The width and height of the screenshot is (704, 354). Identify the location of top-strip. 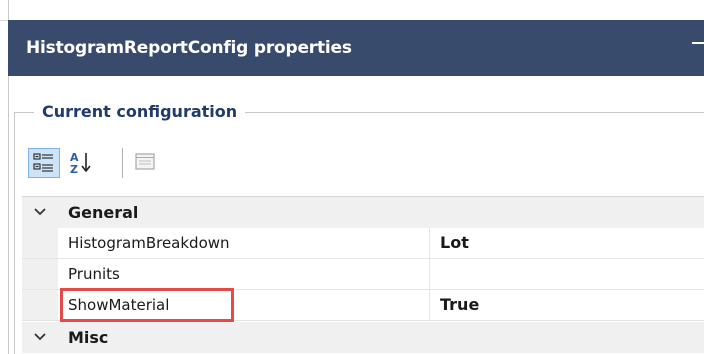
(352, 10).